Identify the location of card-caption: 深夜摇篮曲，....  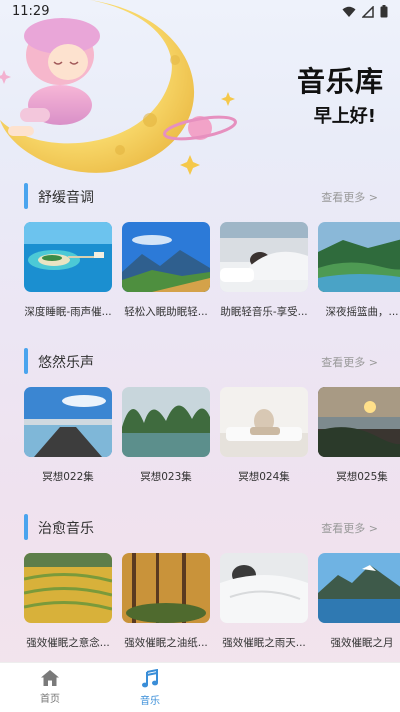
(362, 312).